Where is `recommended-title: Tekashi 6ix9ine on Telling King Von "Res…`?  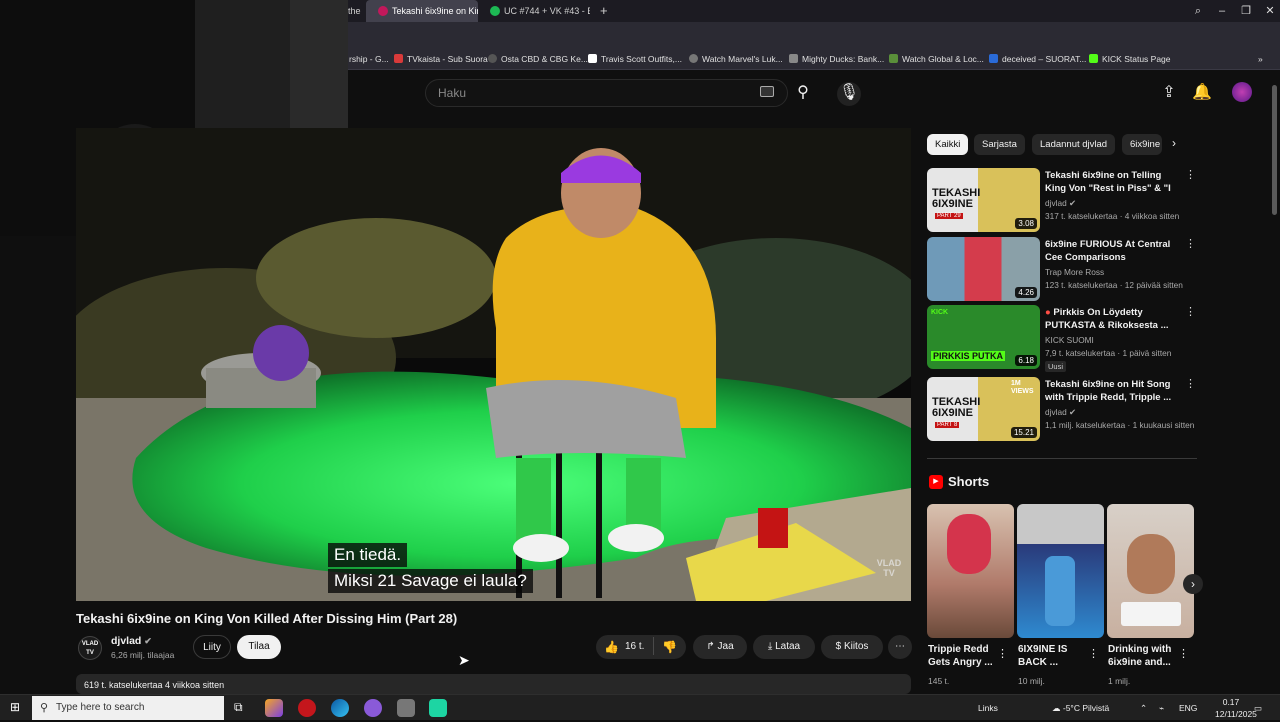 recommended-title: Tekashi 6ix9ine on Telling King Von "Res… is located at coordinates (1115, 182).